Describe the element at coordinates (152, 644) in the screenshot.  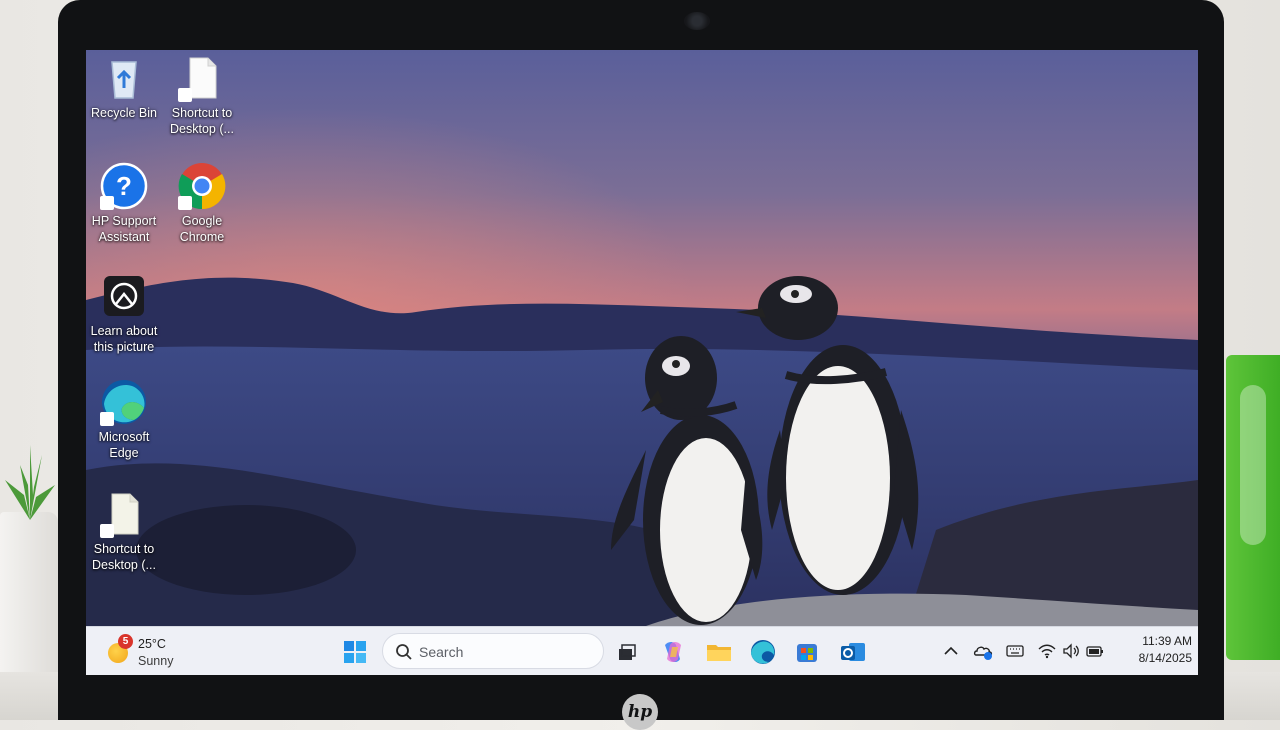
I see `weather-temperature: 25°C` at that location.